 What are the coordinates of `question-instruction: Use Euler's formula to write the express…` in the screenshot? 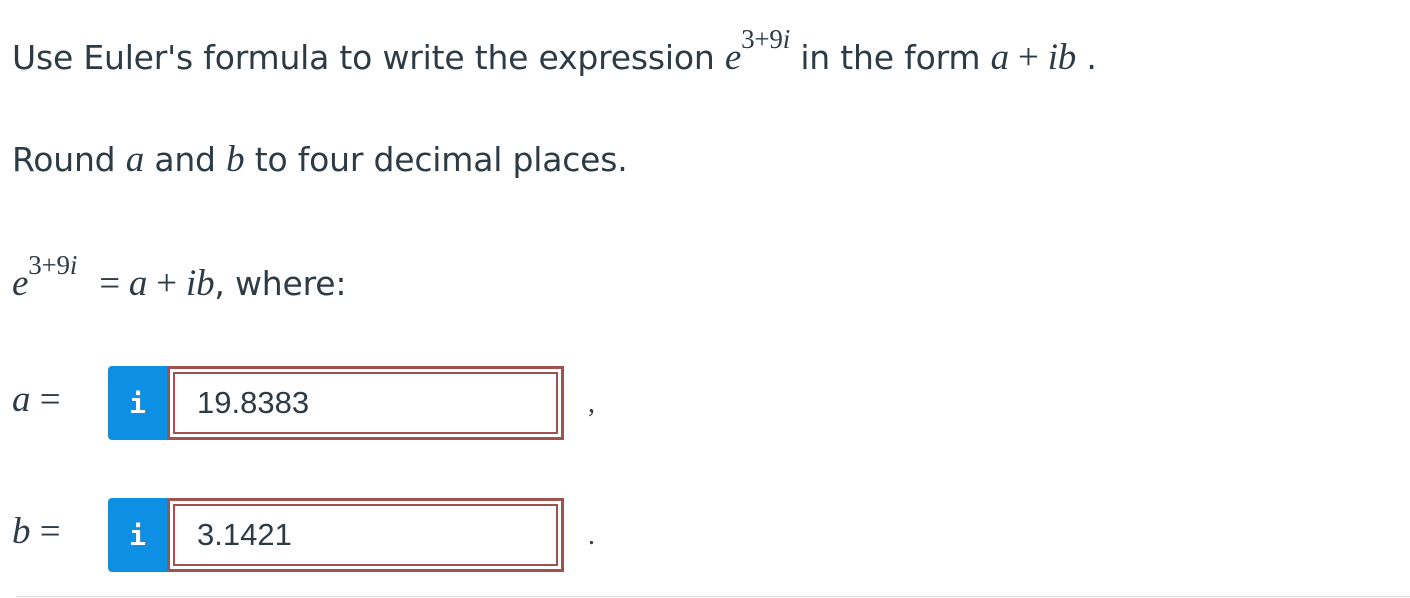 It's located at (554, 51).